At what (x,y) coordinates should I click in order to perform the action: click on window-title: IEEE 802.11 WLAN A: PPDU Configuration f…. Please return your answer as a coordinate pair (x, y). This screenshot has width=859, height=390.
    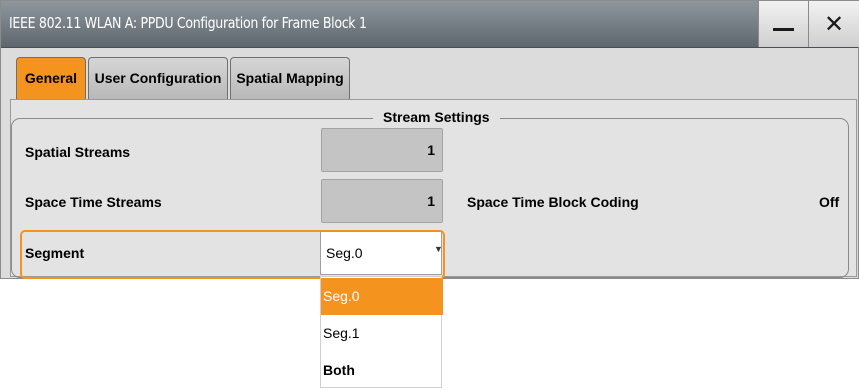
    Looking at the image, I should click on (188, 23).